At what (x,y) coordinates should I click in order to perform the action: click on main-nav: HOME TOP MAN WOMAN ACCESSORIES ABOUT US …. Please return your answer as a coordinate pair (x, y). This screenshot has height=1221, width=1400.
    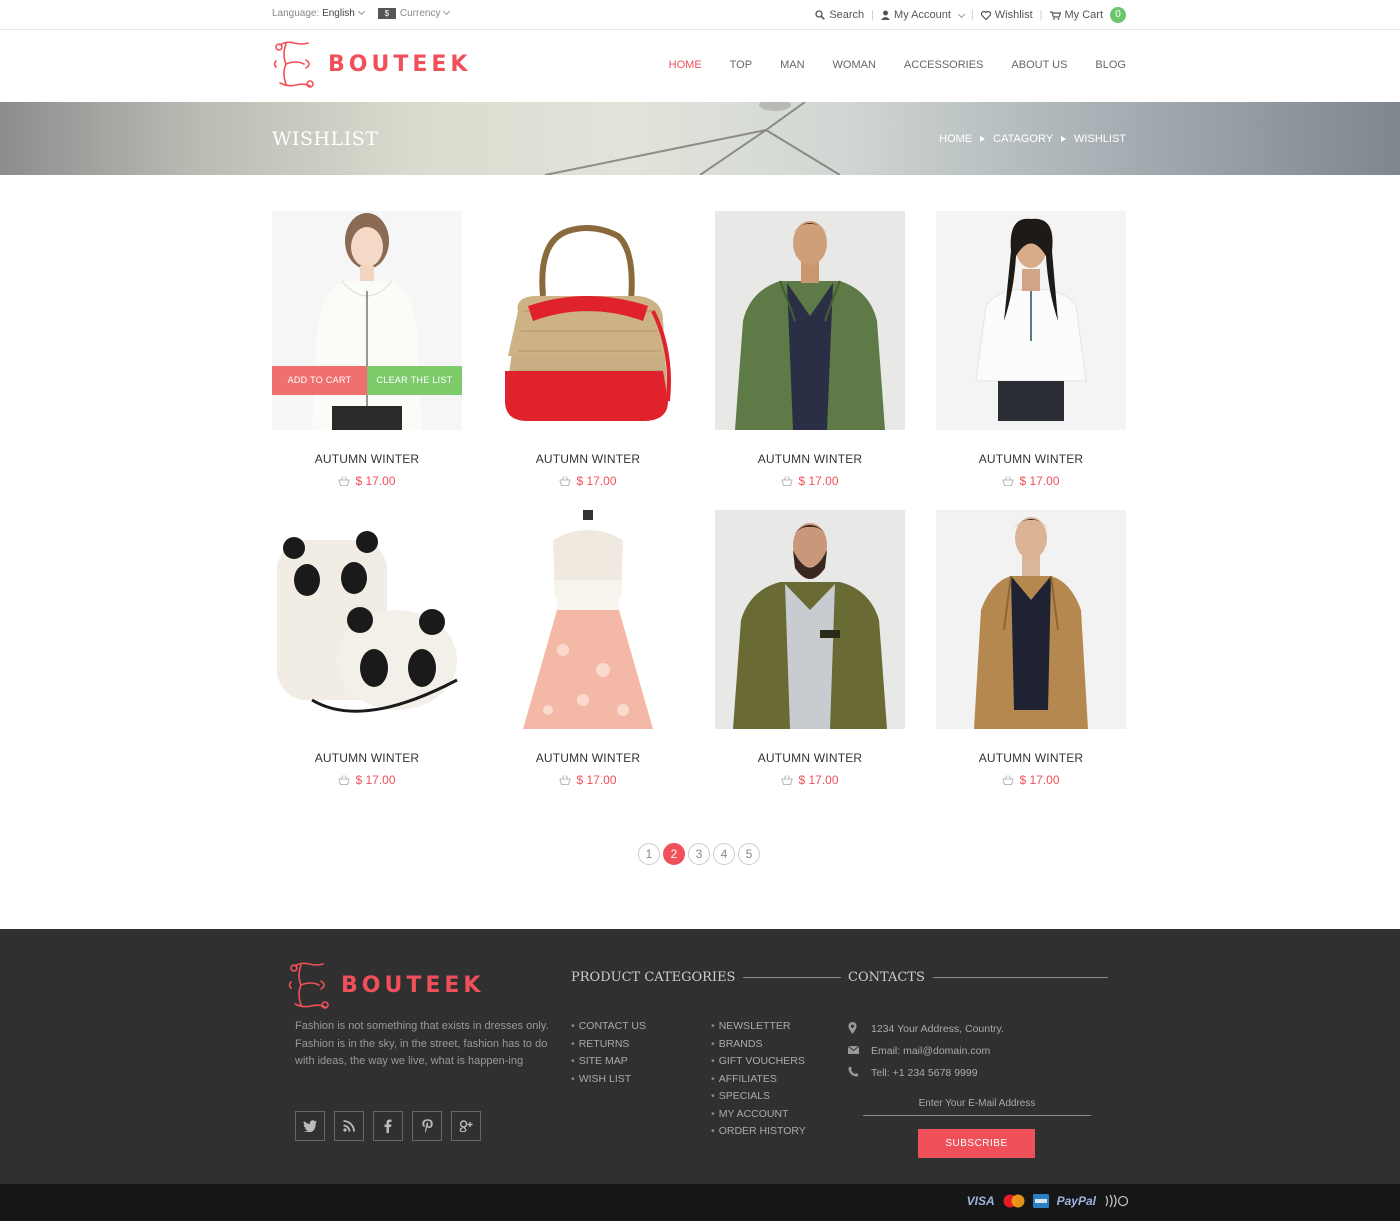
    Looking at the image, I should click on (897, 65).